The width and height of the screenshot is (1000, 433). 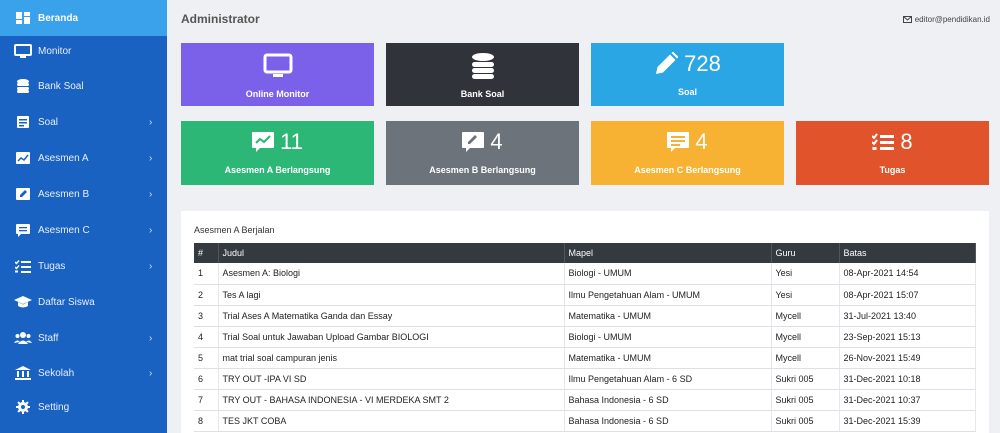 I want to click on cell-judul: mat trial soal campuran jenis, so click(x=391, y=358).